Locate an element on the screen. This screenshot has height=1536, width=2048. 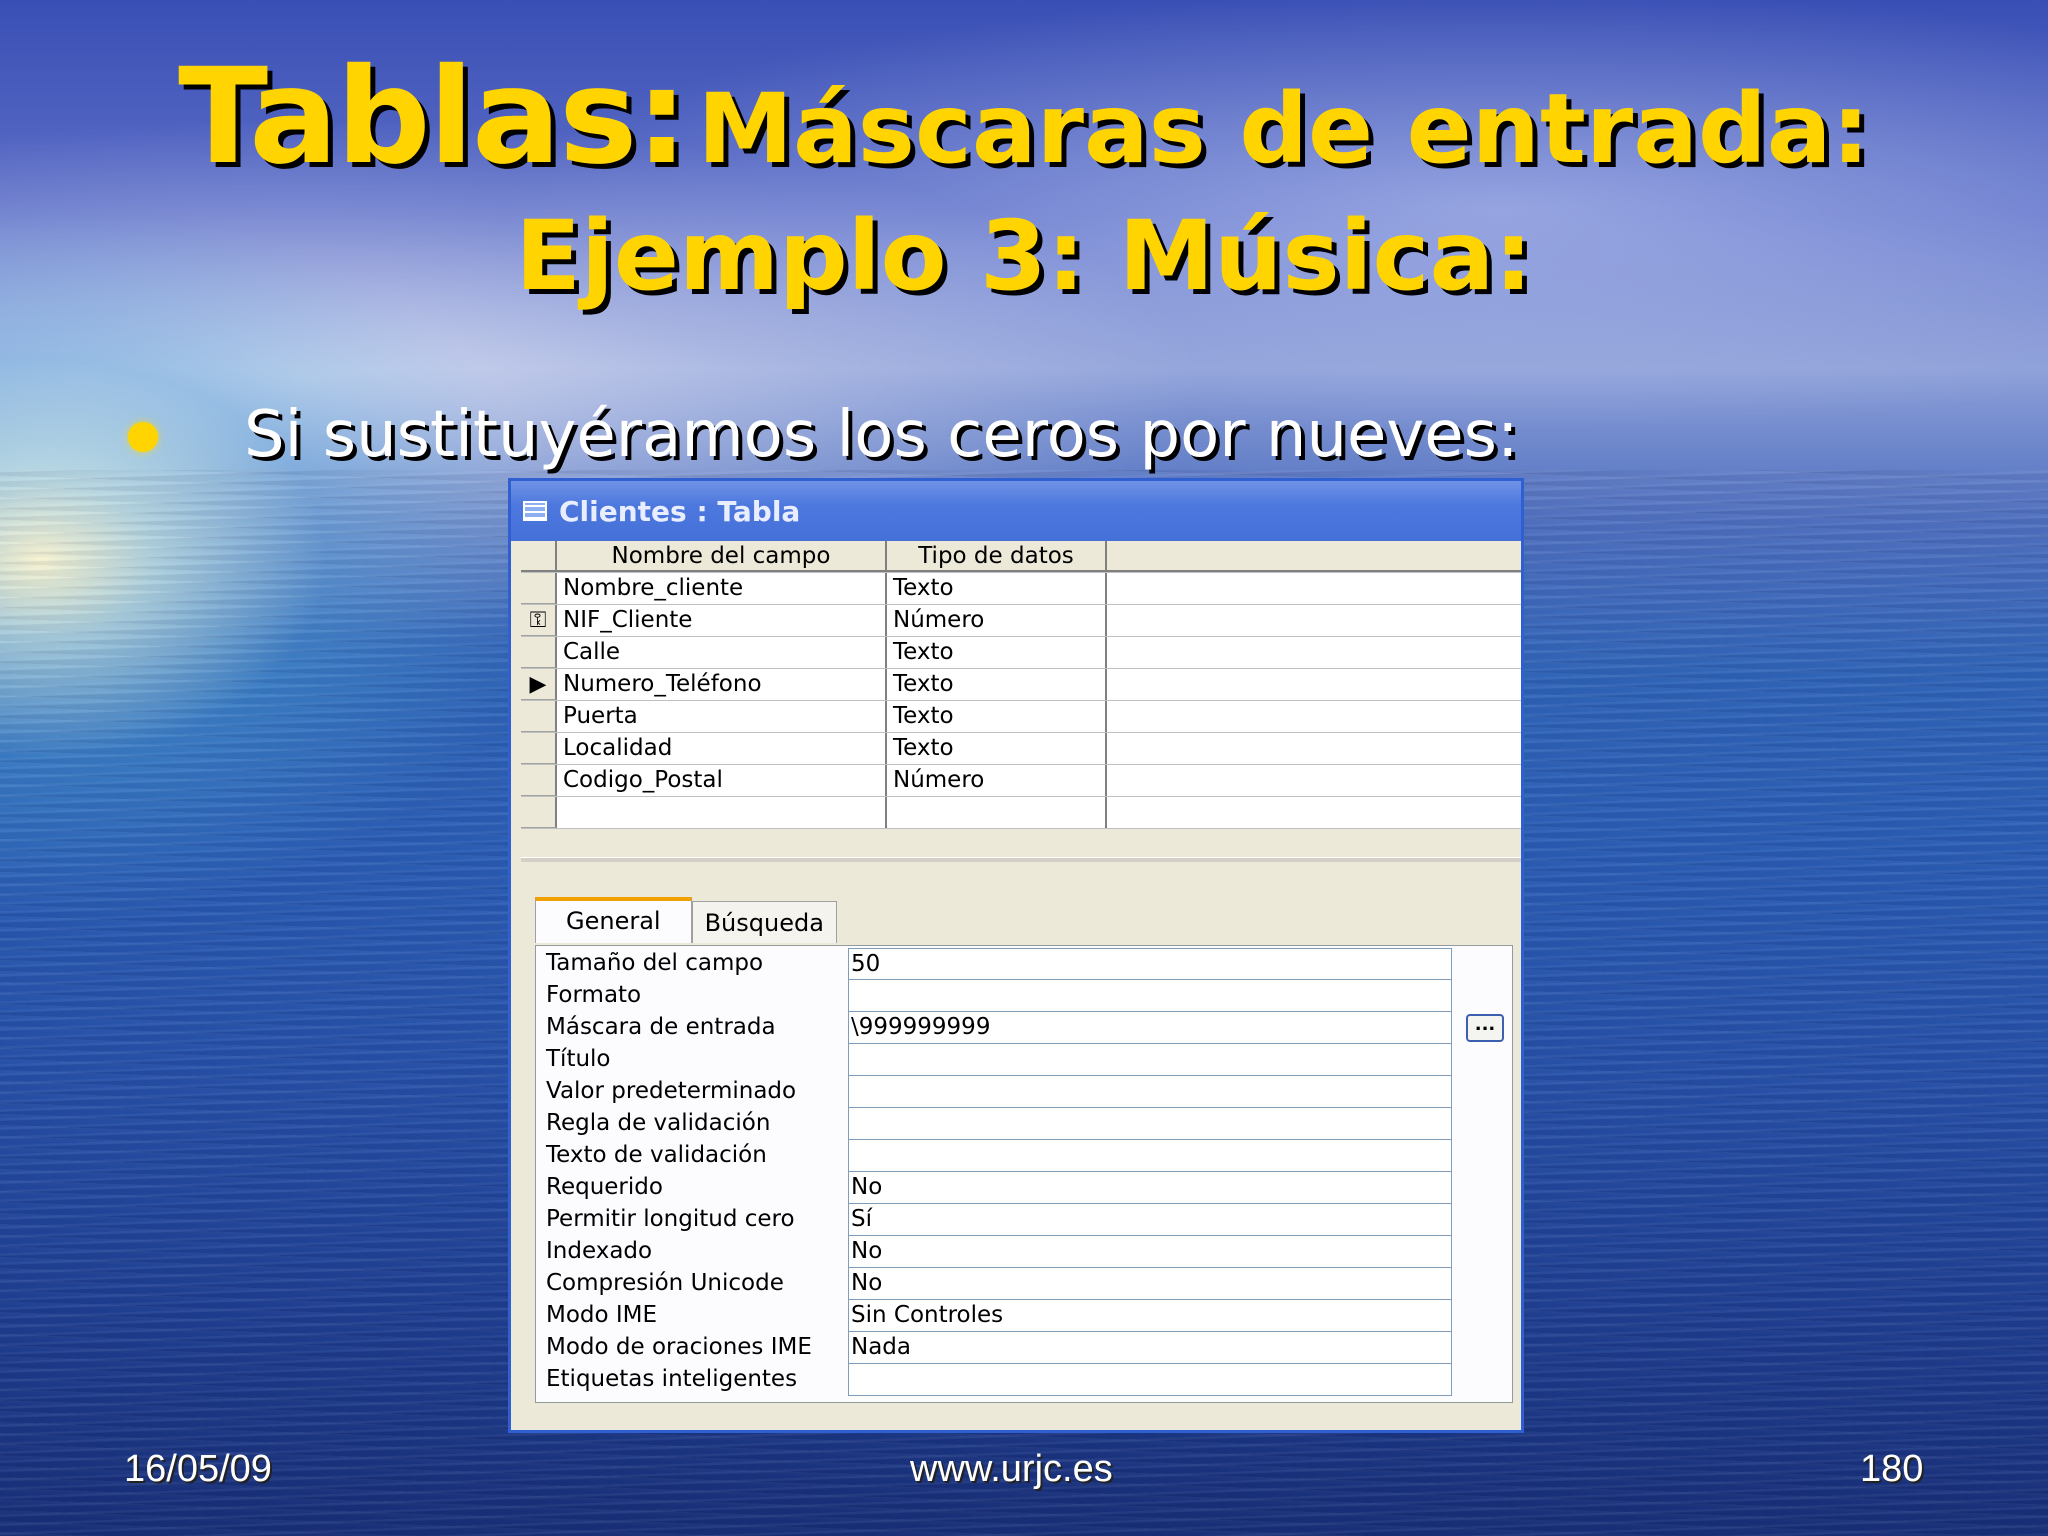
footer-page-number: 180 is located at coordinates (1892, 1469).